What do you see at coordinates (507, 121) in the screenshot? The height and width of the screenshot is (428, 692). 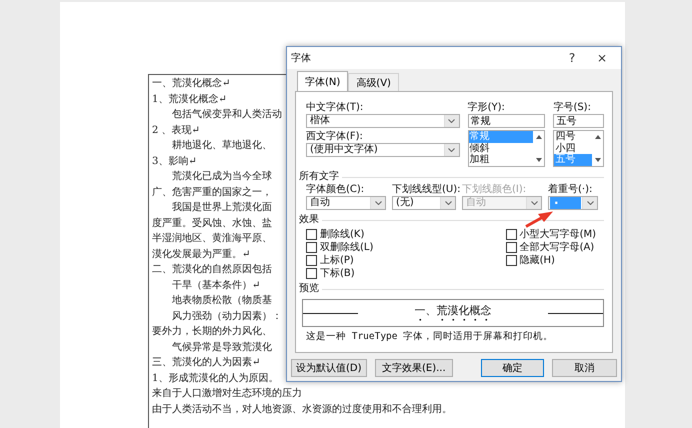 I see `text-field: 常规` at bounding box center [507, 121].